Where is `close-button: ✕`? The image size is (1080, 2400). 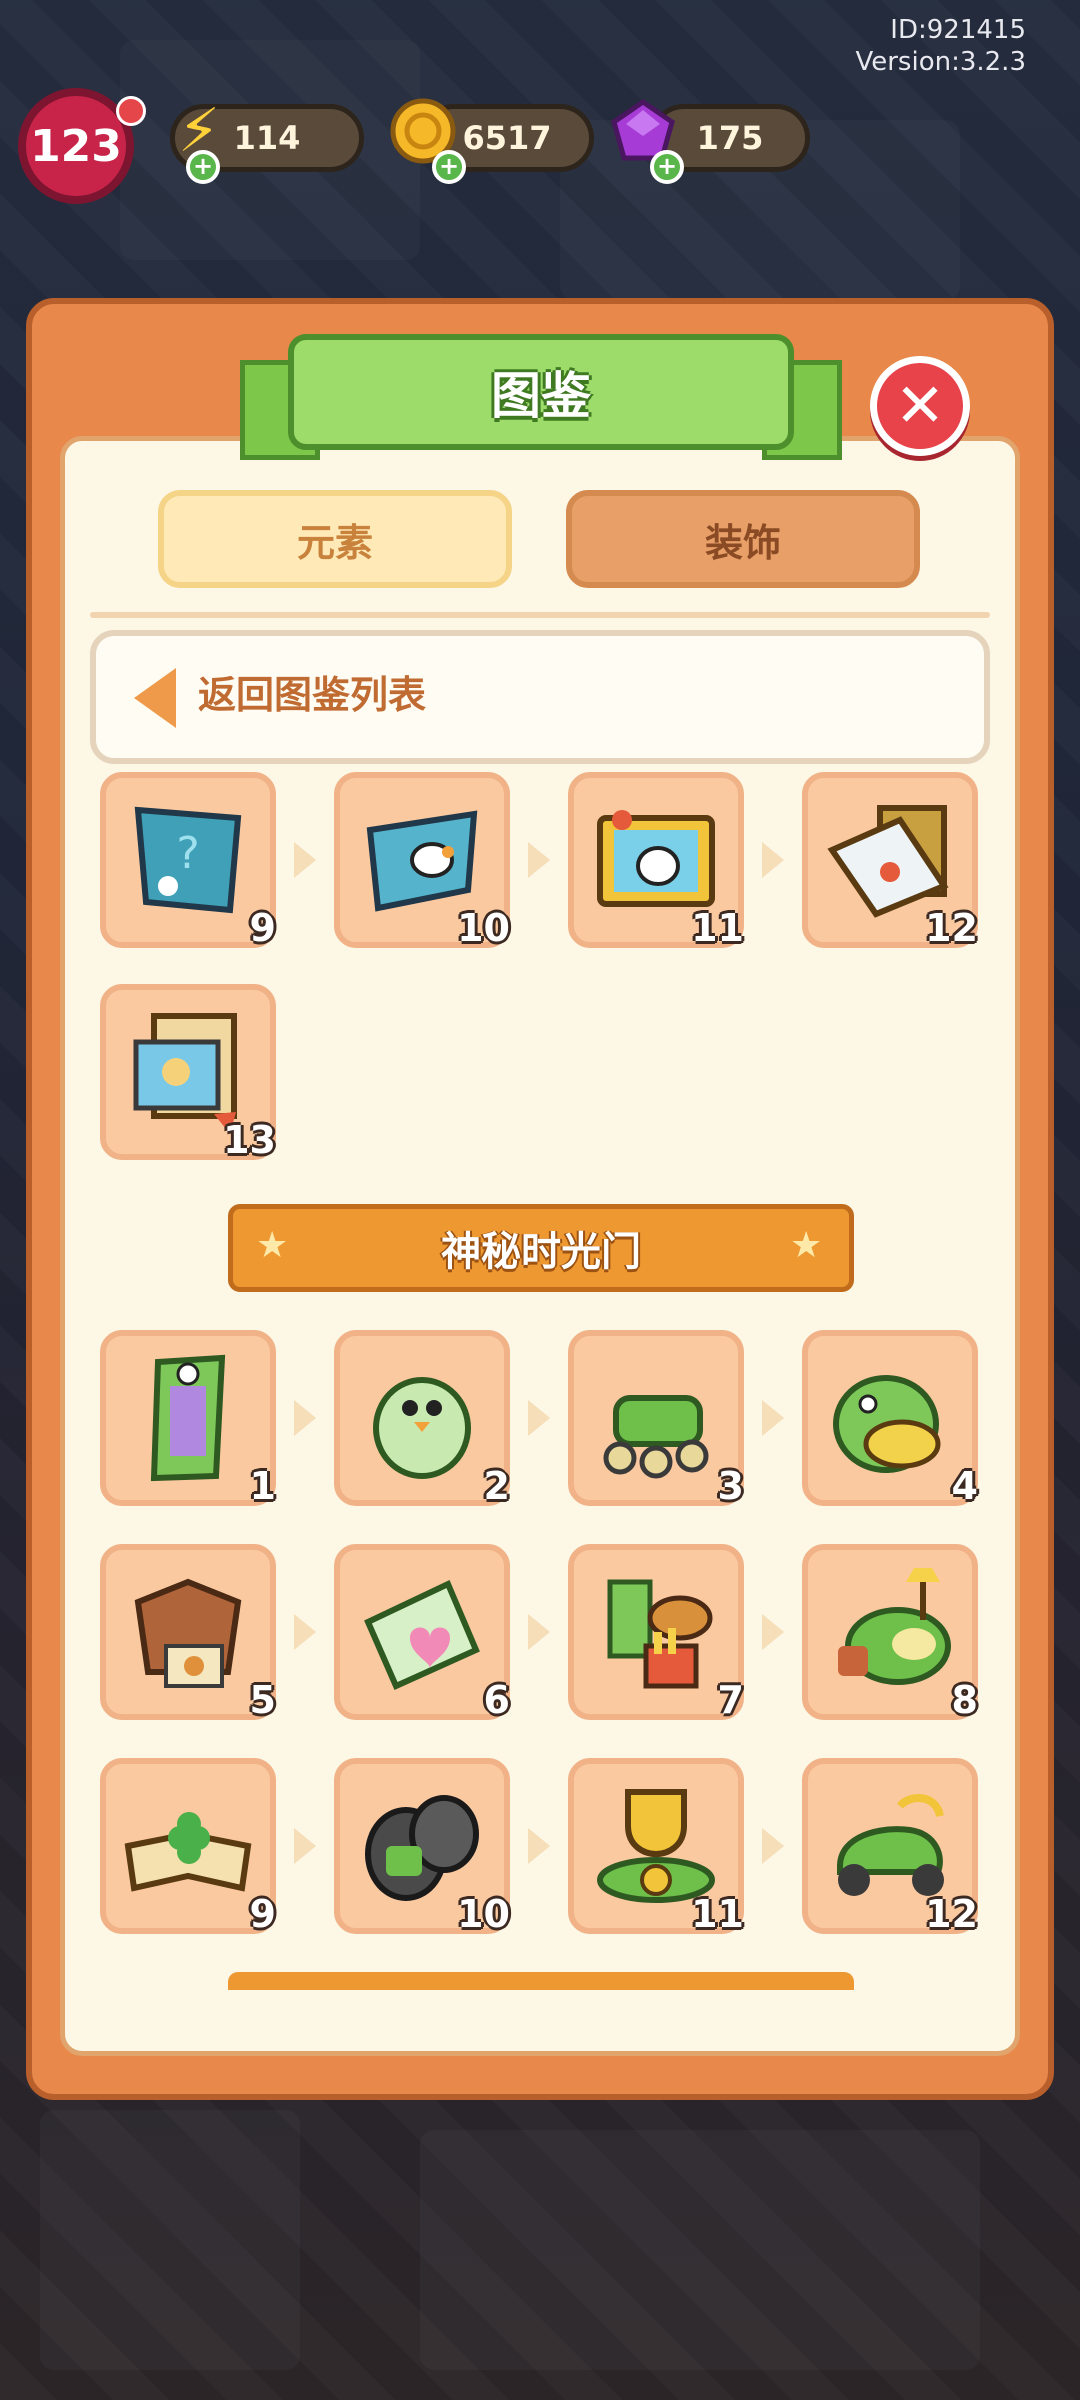 close-button: ✕ is located at coordinates (920, 406).